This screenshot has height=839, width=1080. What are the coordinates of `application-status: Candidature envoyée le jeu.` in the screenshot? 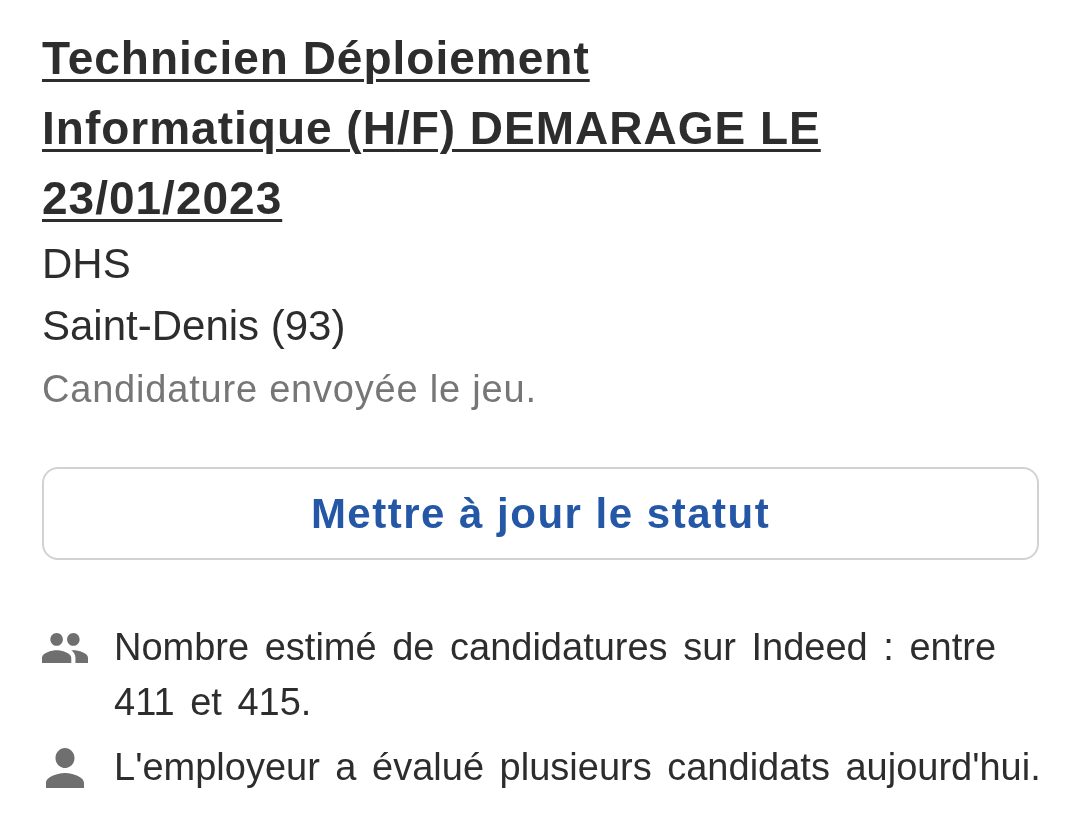 It's located at (289, 389).